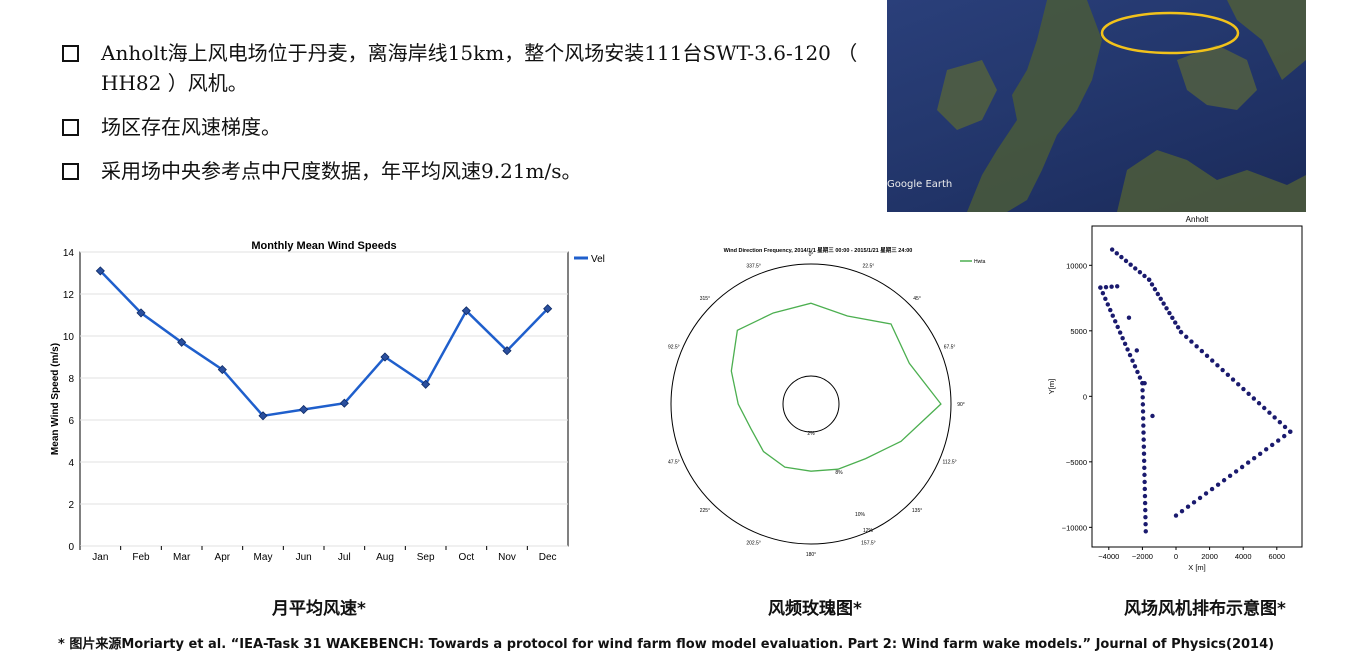 Image resolution: width=1368 pixels, height=659 pixels. What do you see at coordinates (1076, 462) in the screenshot?
I see `y-tick-label: −5000` at bounding box center [1076, 462].